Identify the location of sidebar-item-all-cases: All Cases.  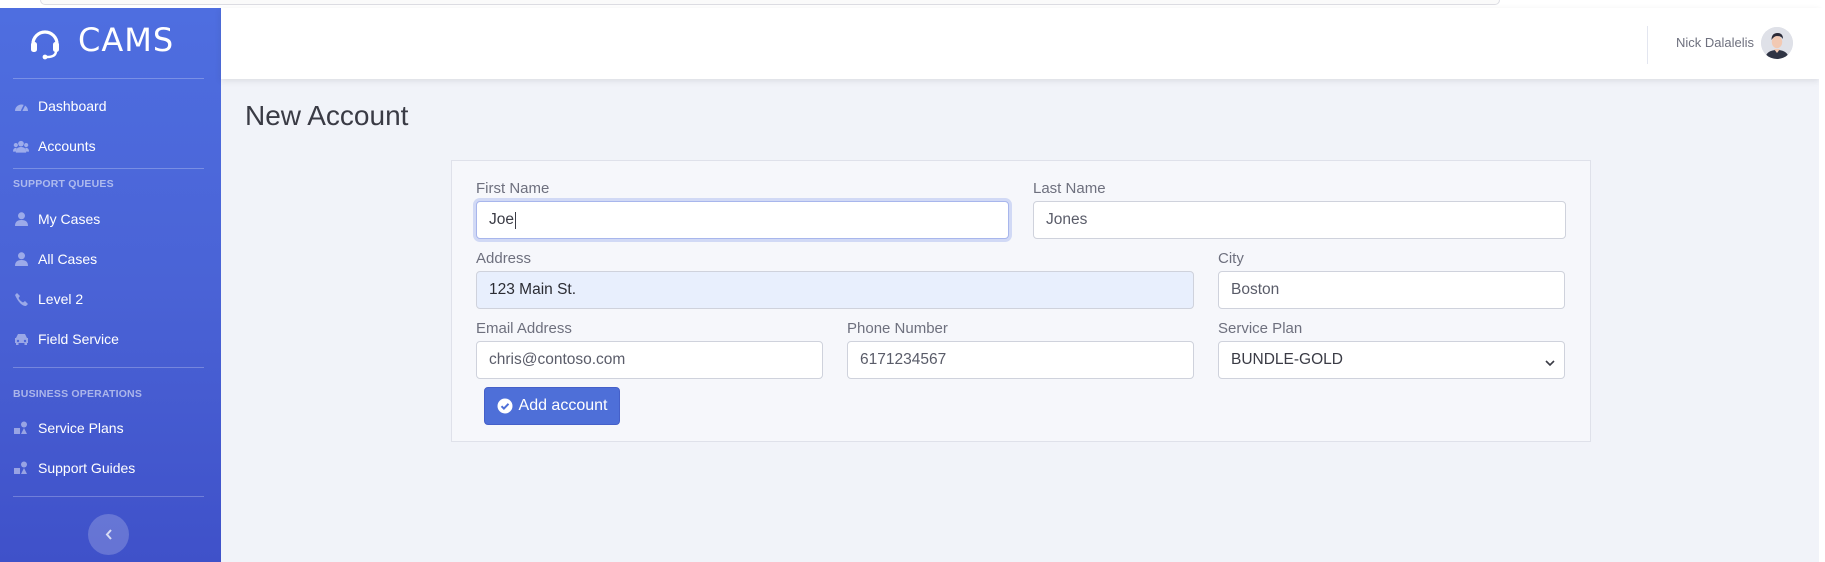
(110, 259).